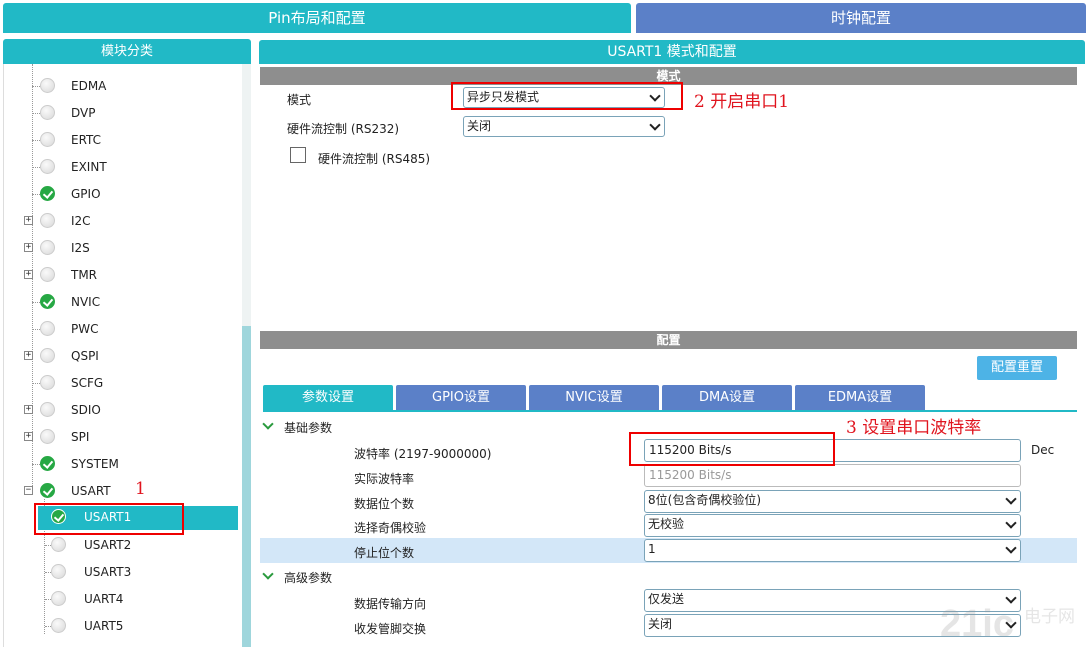  What do you see at coordinates (127, 51) in the screenshot?
I see `module-category-header: 模块分类` at bounding box center [127, 51].